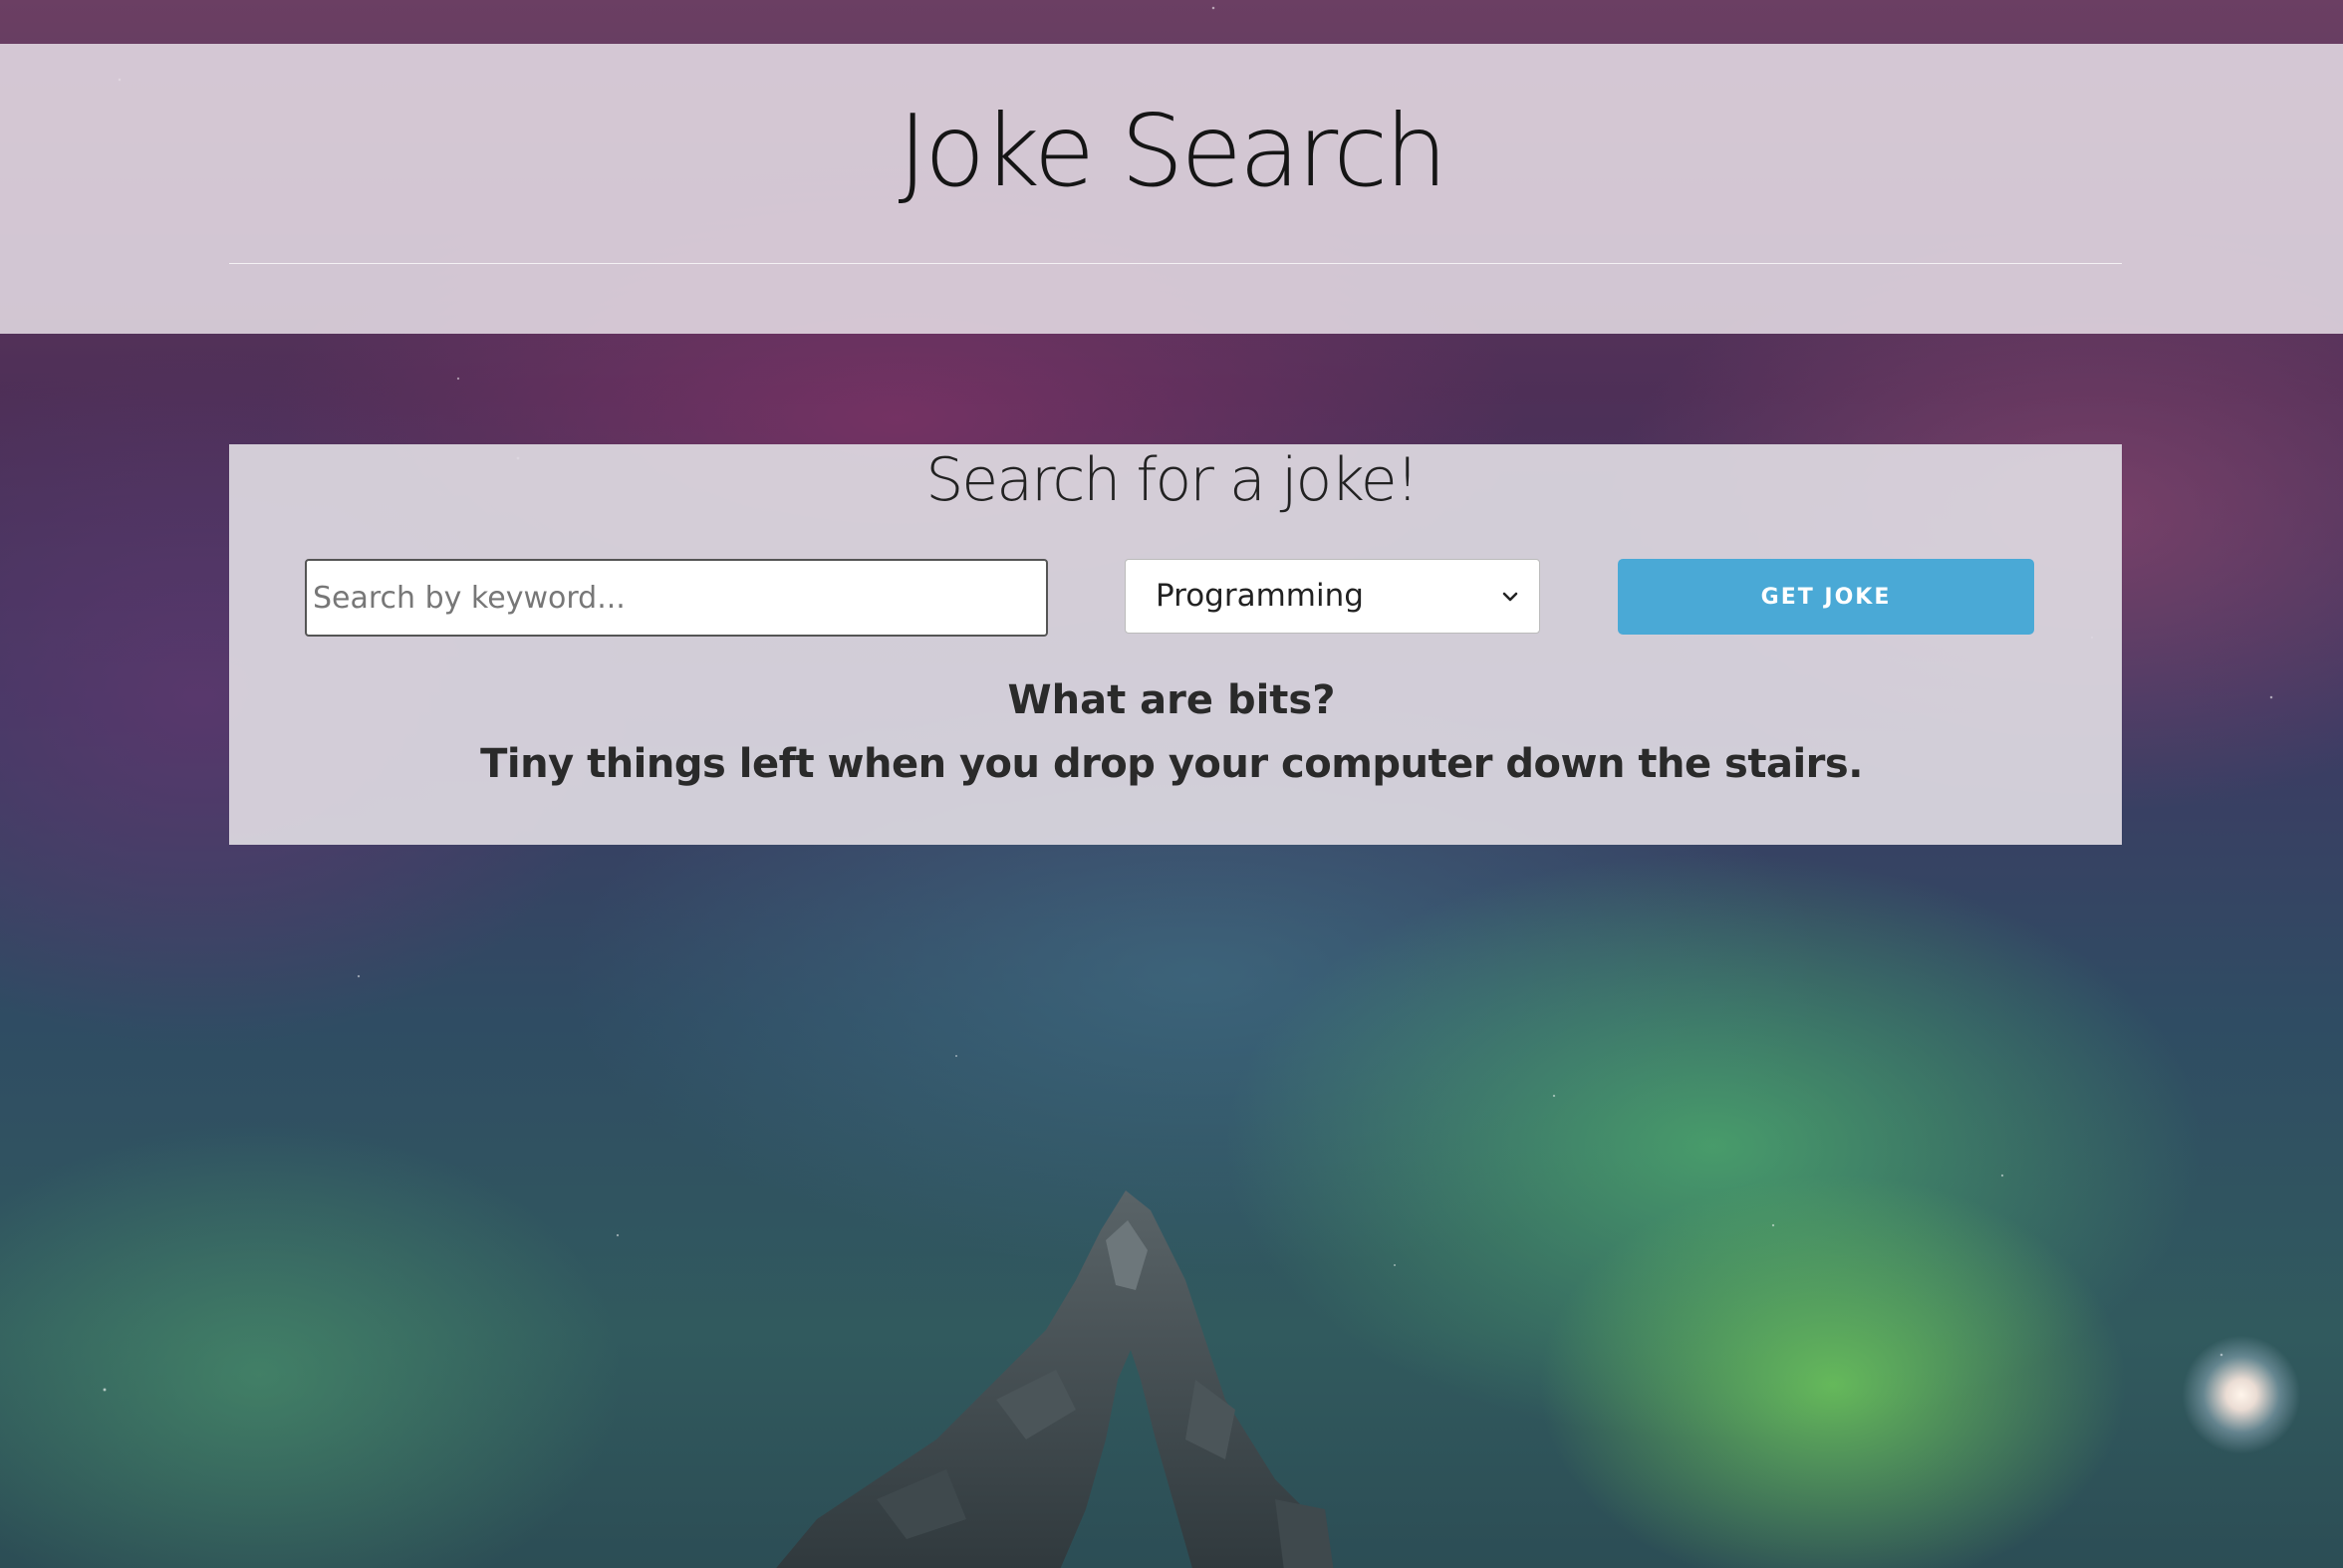  Describe the element at coordinates (1175, 263) in the screenshot. I see `header-divider` at that location.